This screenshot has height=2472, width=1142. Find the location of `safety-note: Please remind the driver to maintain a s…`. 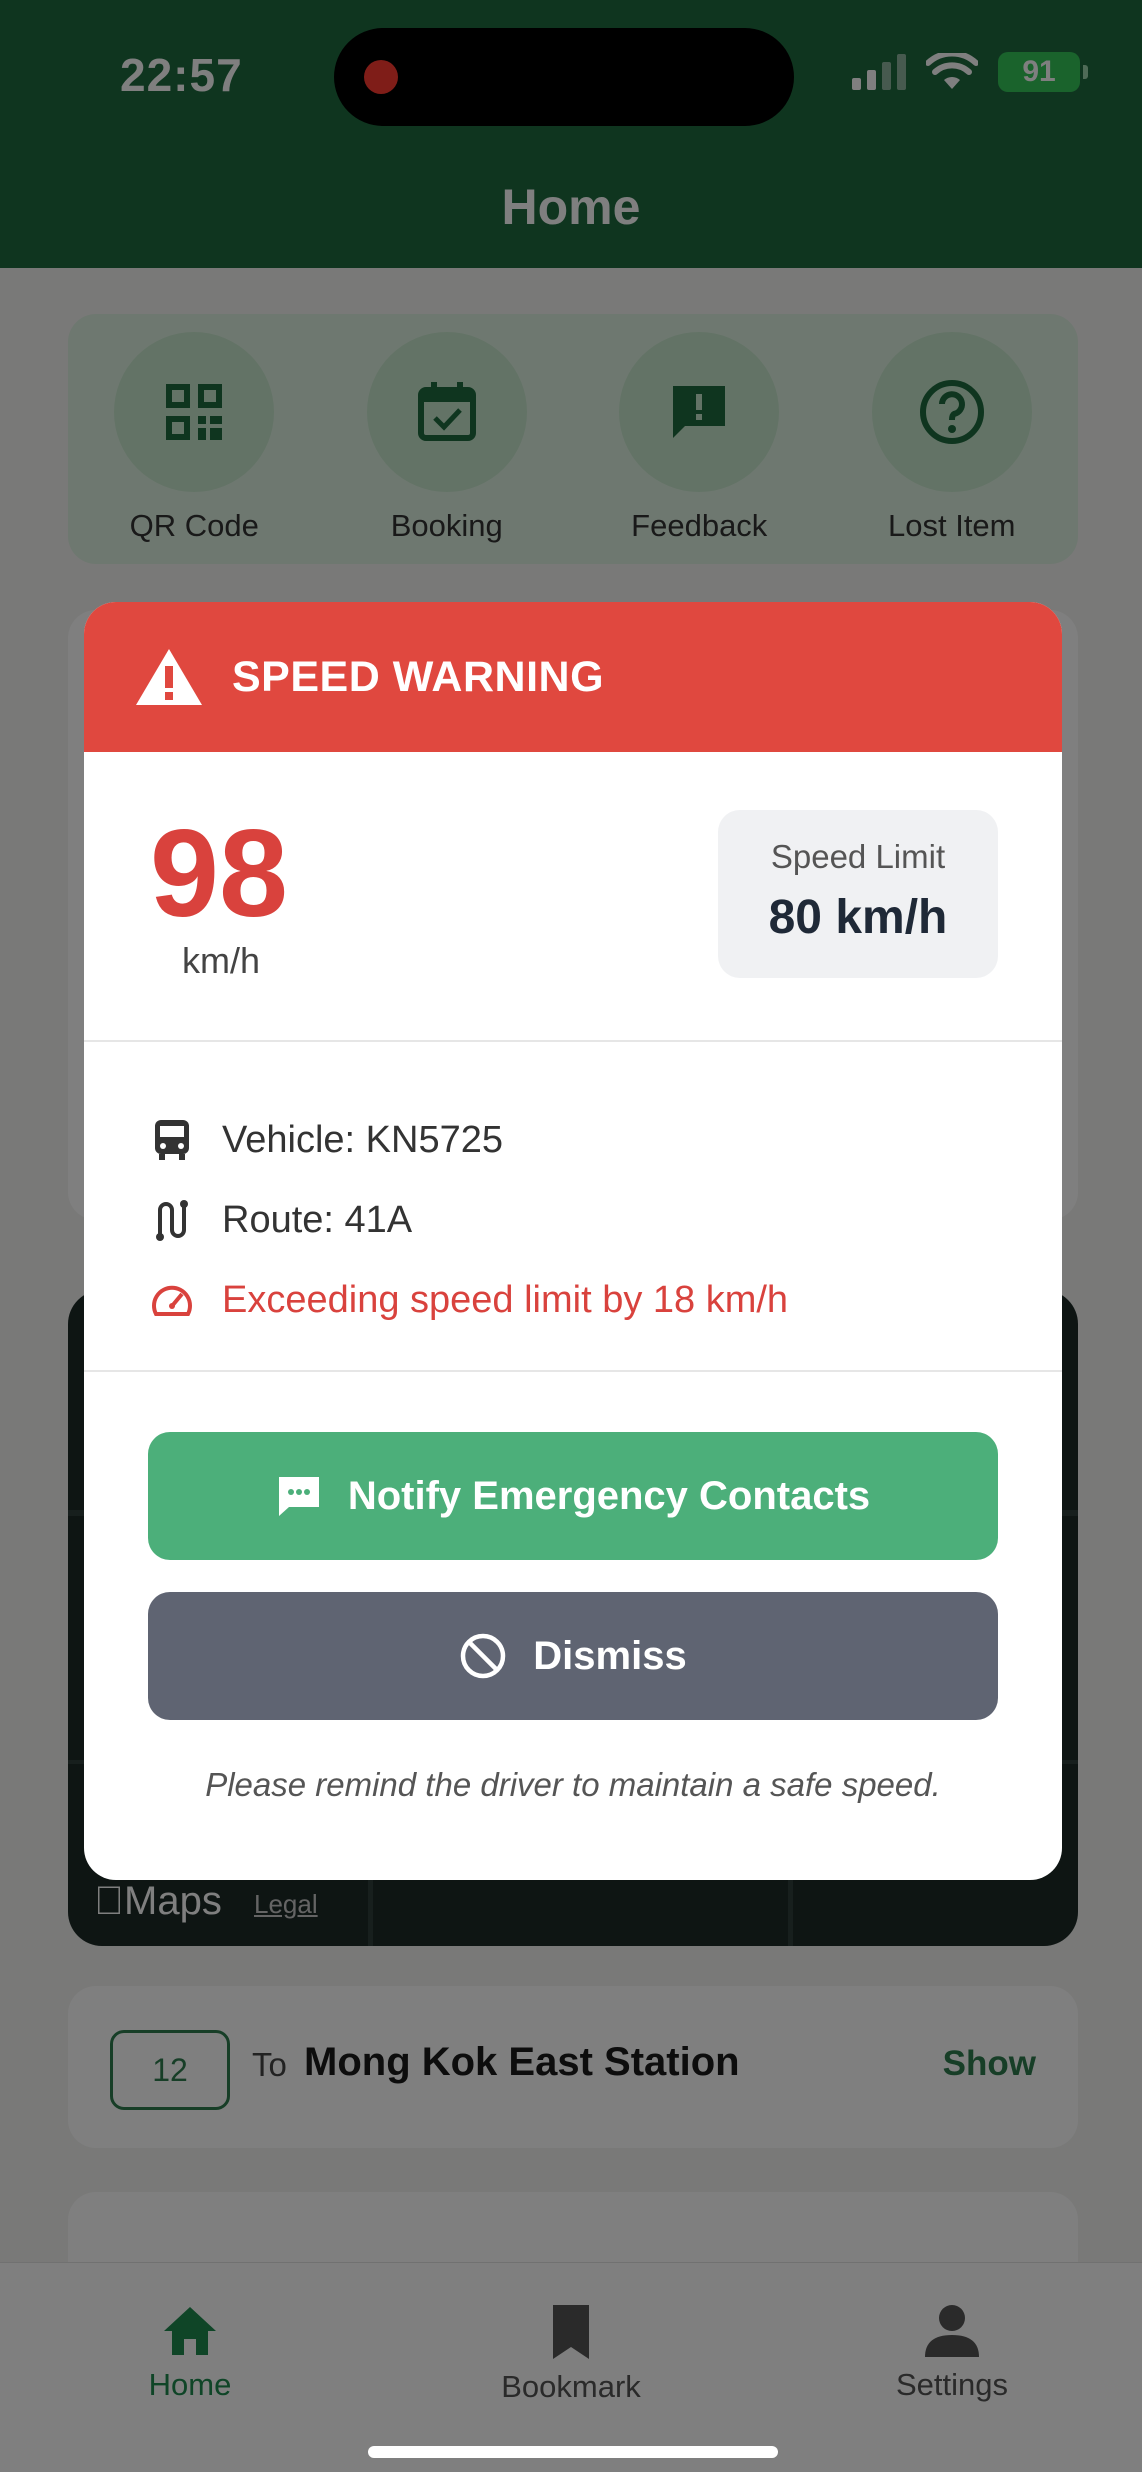

safety-note: Please remind the driver to maintain a s… is located at coordinates (573, 1784).